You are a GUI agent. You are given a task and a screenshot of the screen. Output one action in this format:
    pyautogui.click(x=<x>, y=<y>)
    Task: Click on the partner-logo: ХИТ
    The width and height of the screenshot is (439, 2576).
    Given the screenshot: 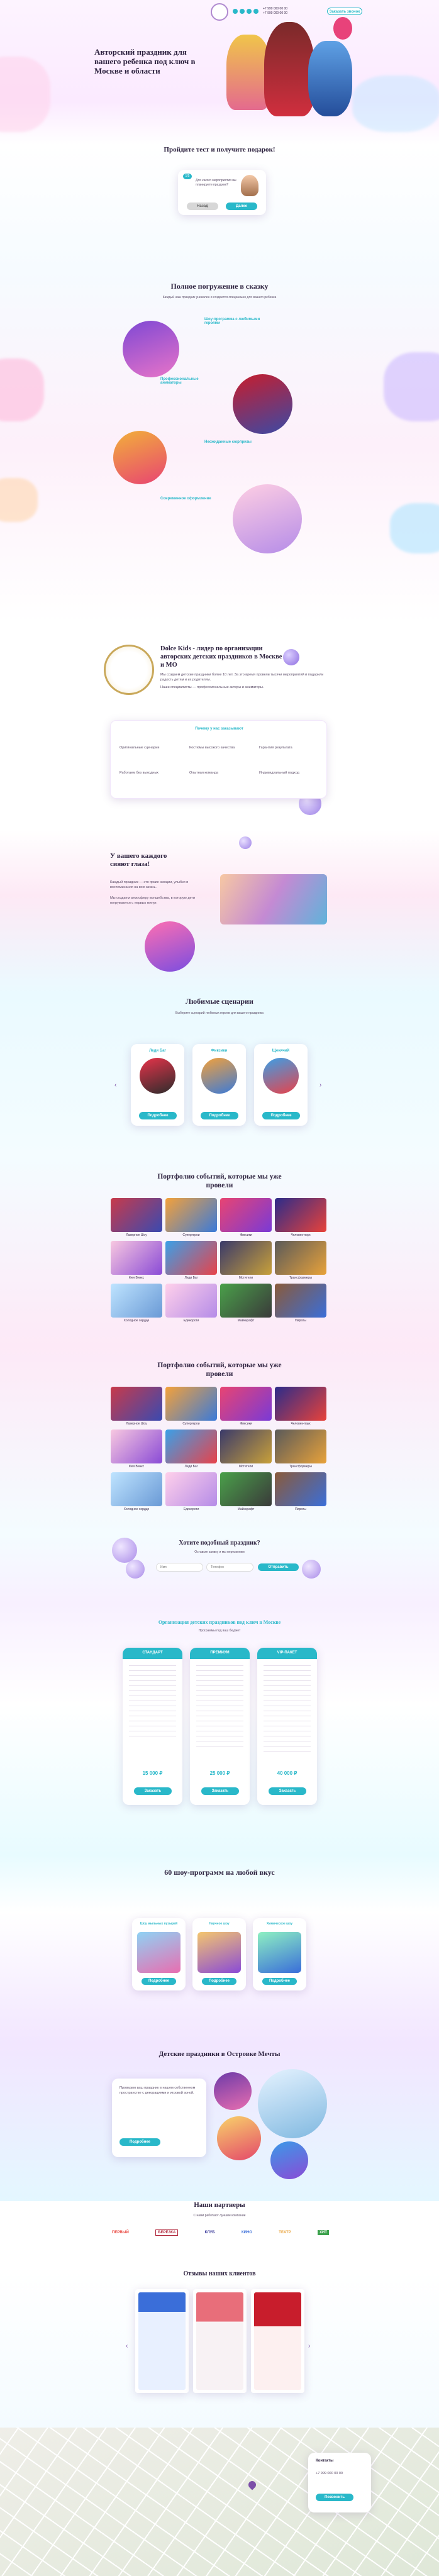 What is the action you would take?
    pyautogui.click(x=323, y=2232)
    